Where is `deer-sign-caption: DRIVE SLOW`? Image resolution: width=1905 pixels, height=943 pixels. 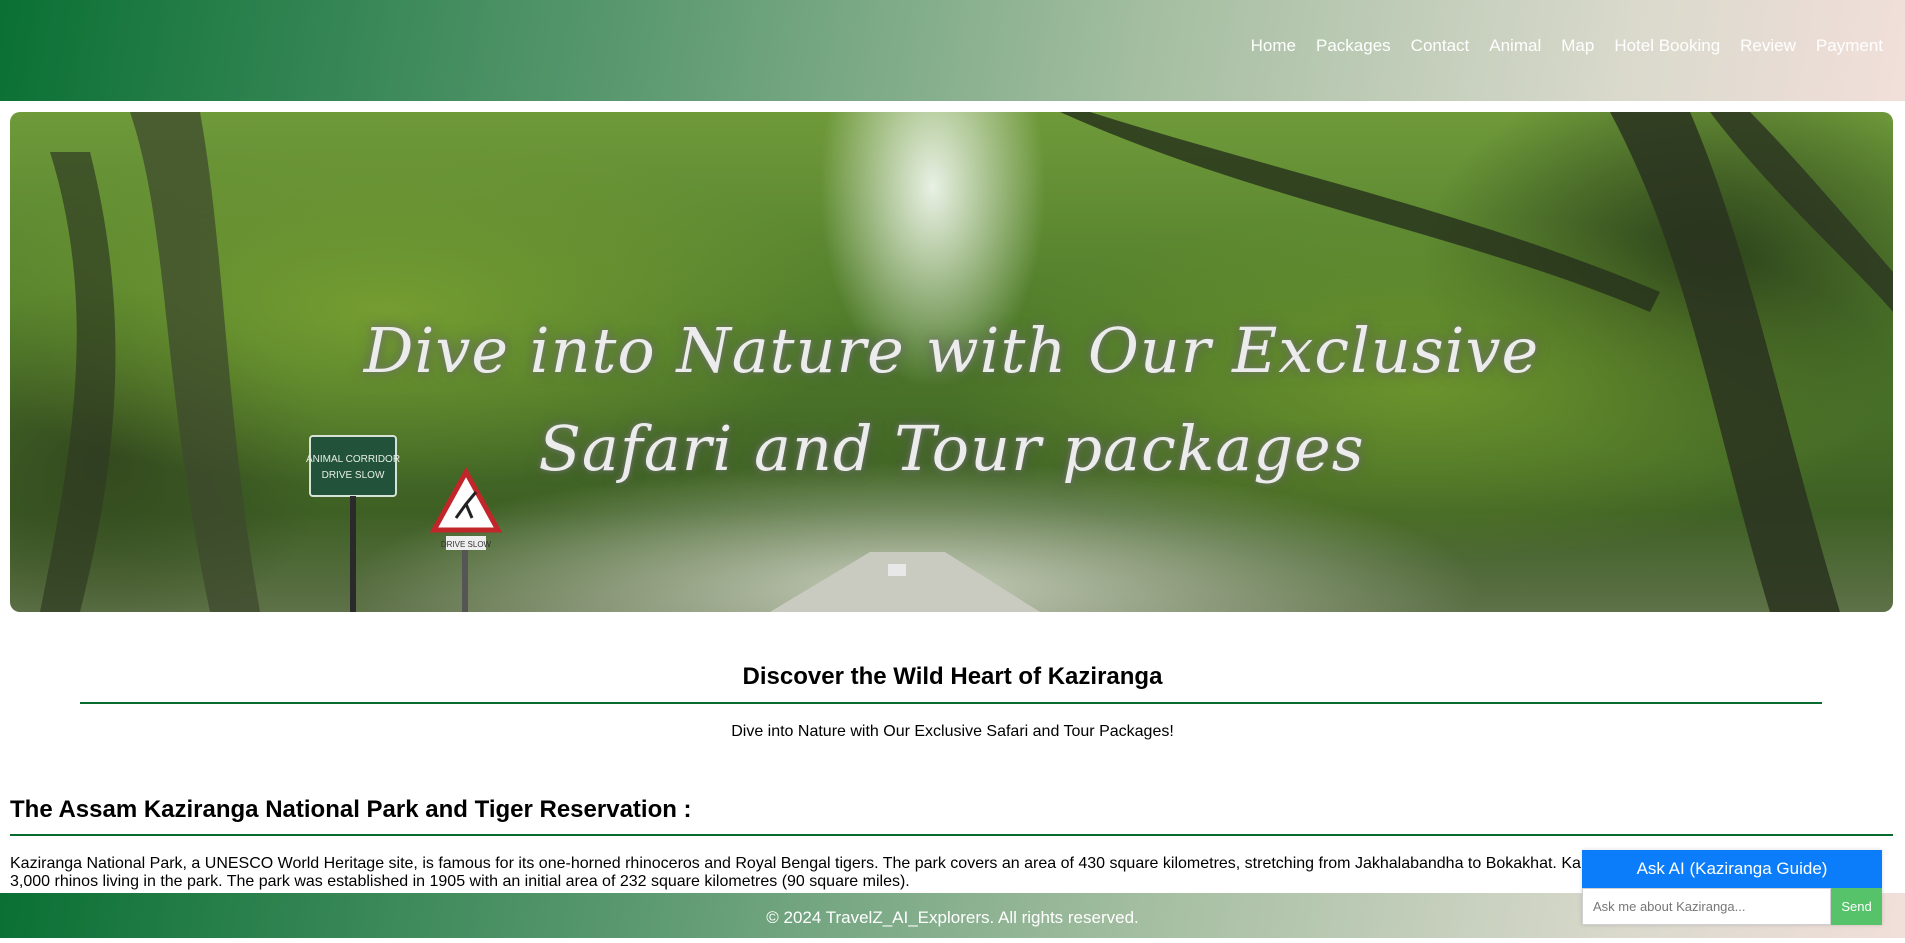
deer-sign-caption: DRIVE SLOW is located at coordinates (466, 544).